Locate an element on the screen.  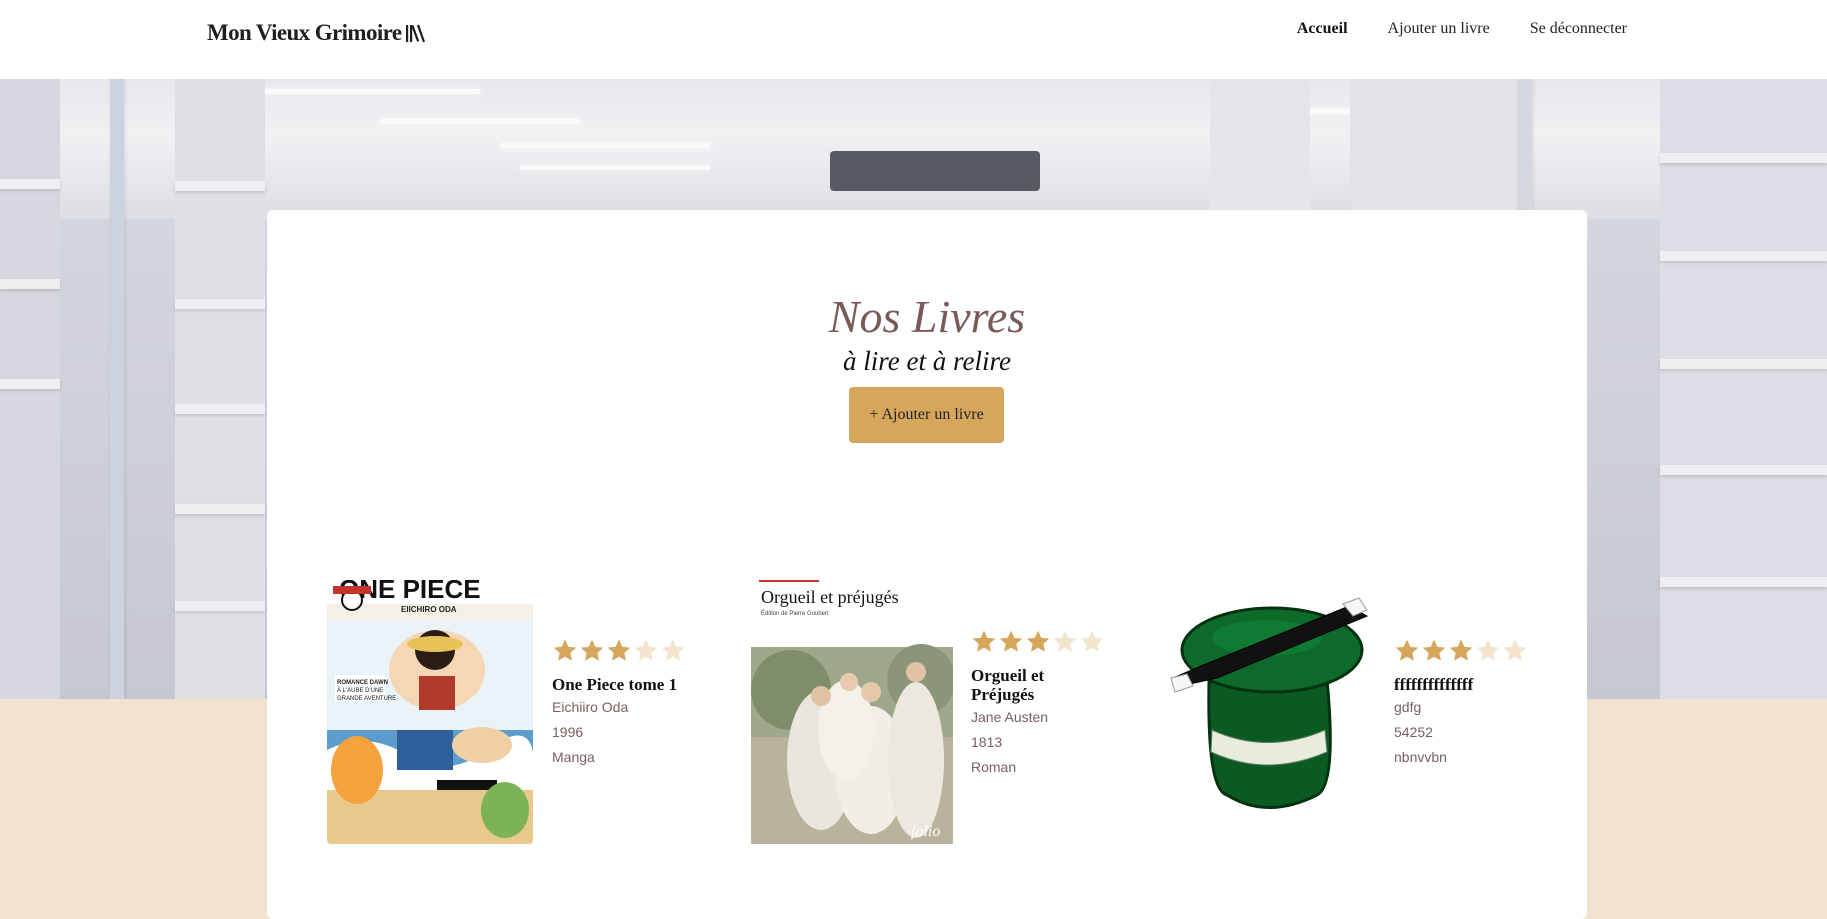
book-title: One Piece tome 1 is located at coordinates (615, 684).